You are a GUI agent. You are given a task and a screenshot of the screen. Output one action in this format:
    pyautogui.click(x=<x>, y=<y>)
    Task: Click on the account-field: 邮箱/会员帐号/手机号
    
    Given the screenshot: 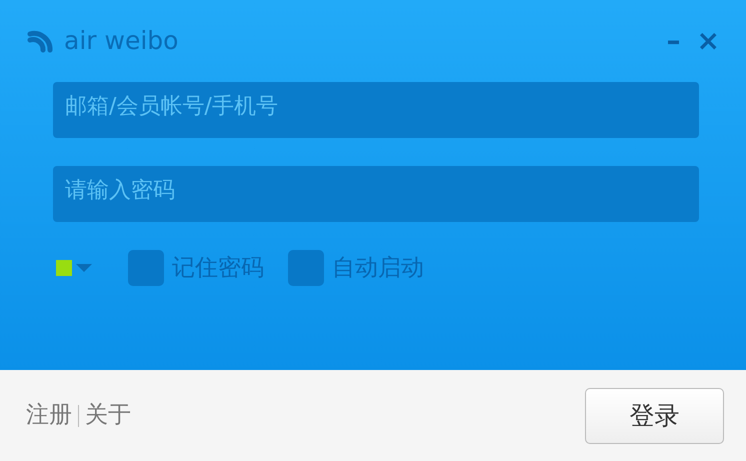 What is the action you would take?
    pyautogui.click(x=376, y=110)
    